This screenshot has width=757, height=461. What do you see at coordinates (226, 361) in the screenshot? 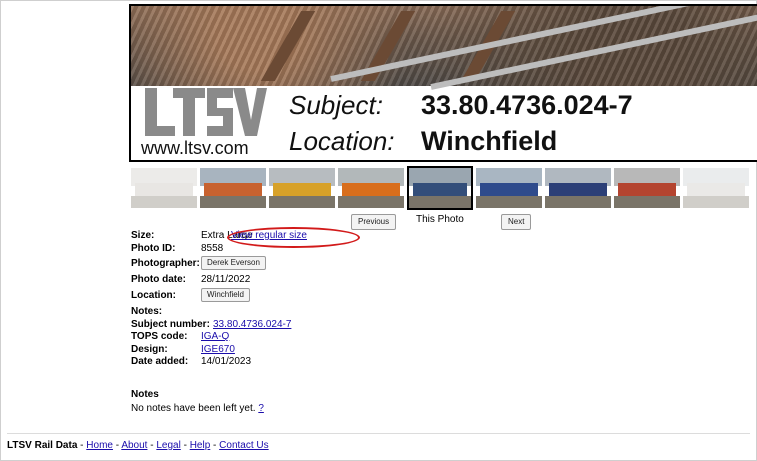
I see `date-added-value: 14/01/2023` at bounding box center [226, 361].